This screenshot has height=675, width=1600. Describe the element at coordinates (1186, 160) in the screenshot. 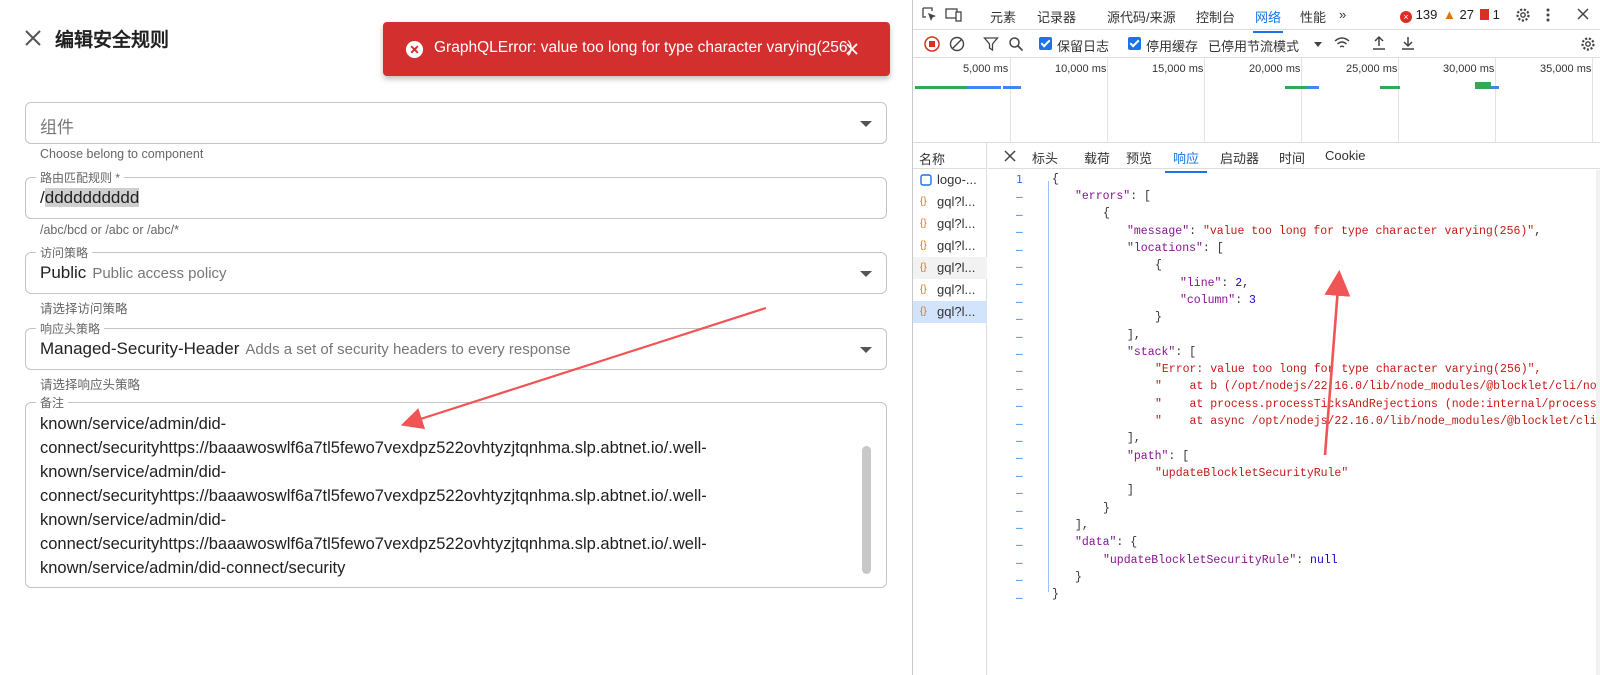

I see `tab-response: 响应` at that location.